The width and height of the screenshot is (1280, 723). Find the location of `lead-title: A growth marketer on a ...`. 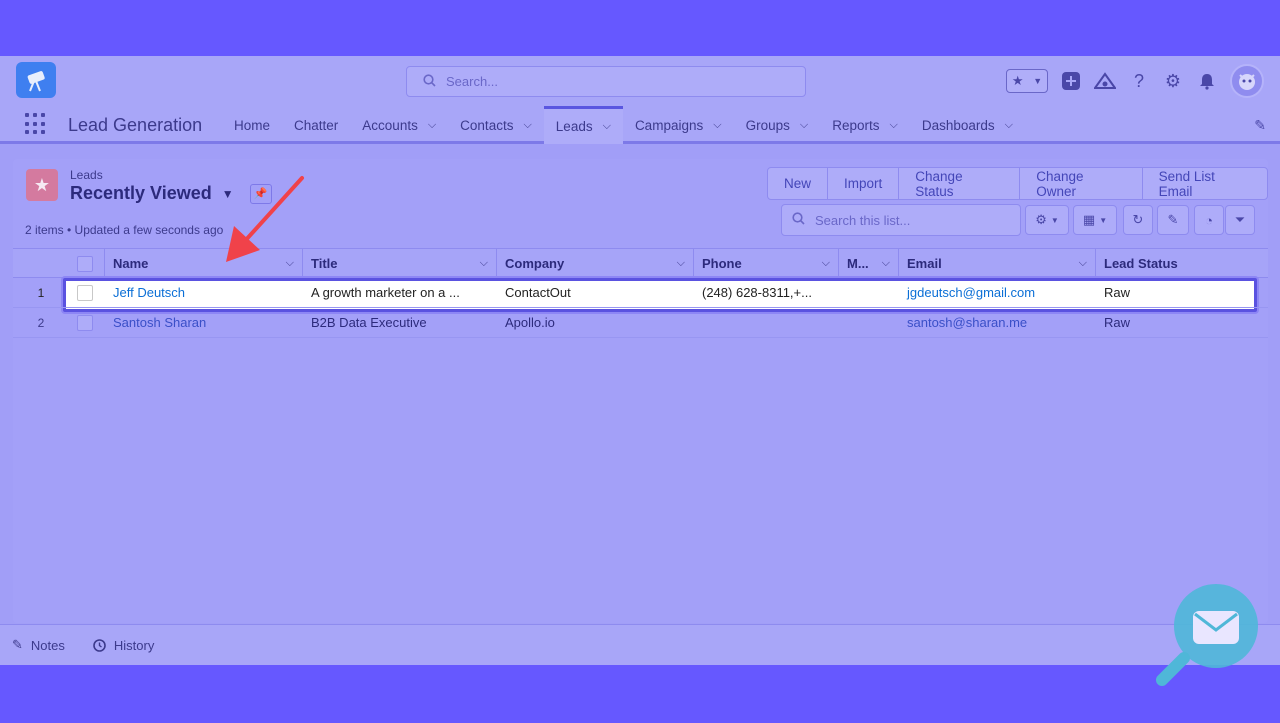

lead-title: A growth marketer on a ... is located at coordinates (385, 292).